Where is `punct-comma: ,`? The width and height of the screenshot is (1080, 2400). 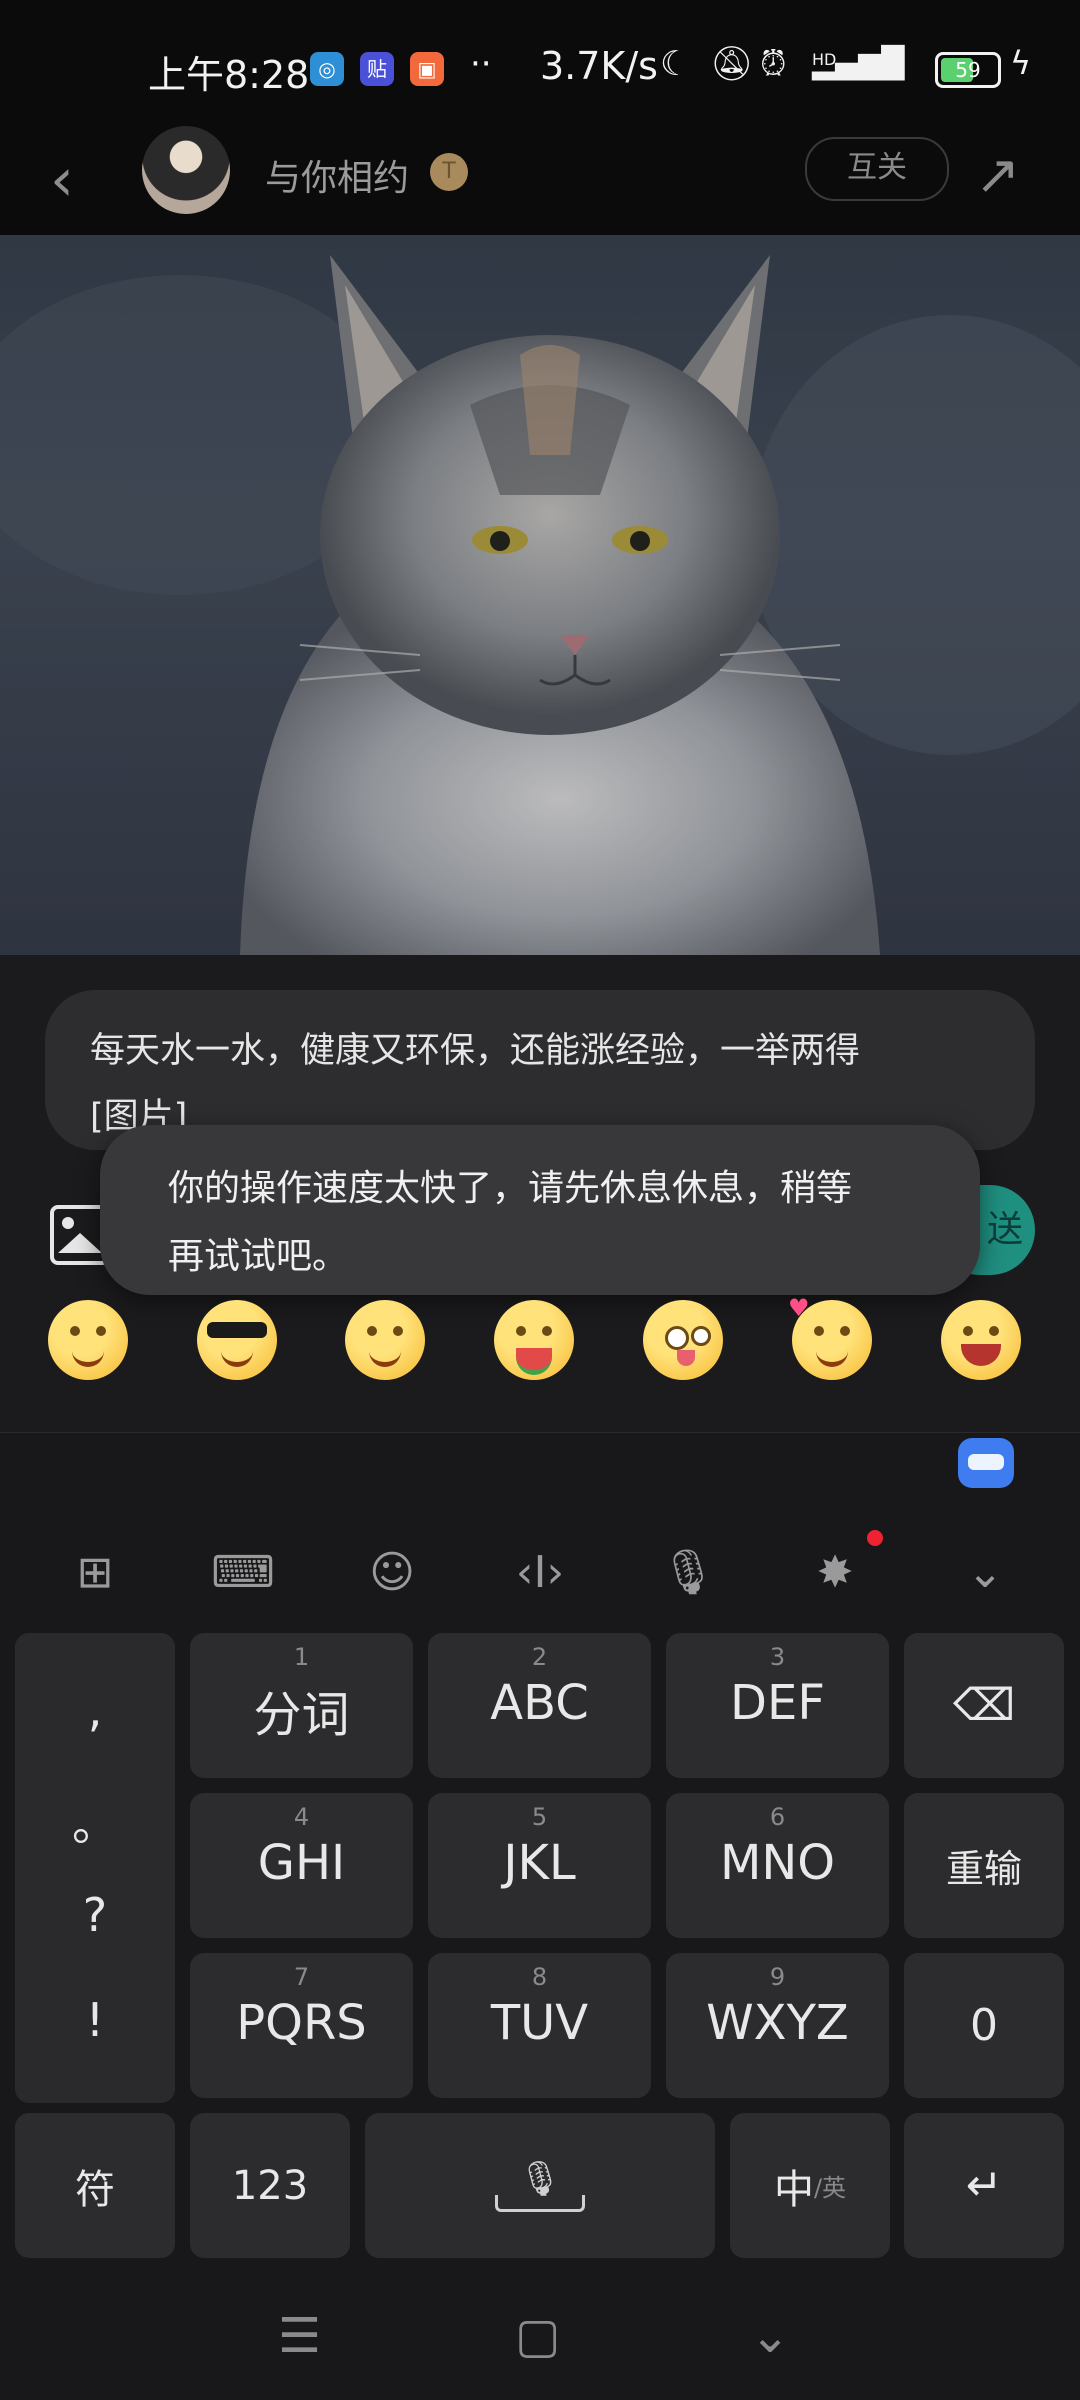
punct-comma: , is located at coordinates (95, 1710).